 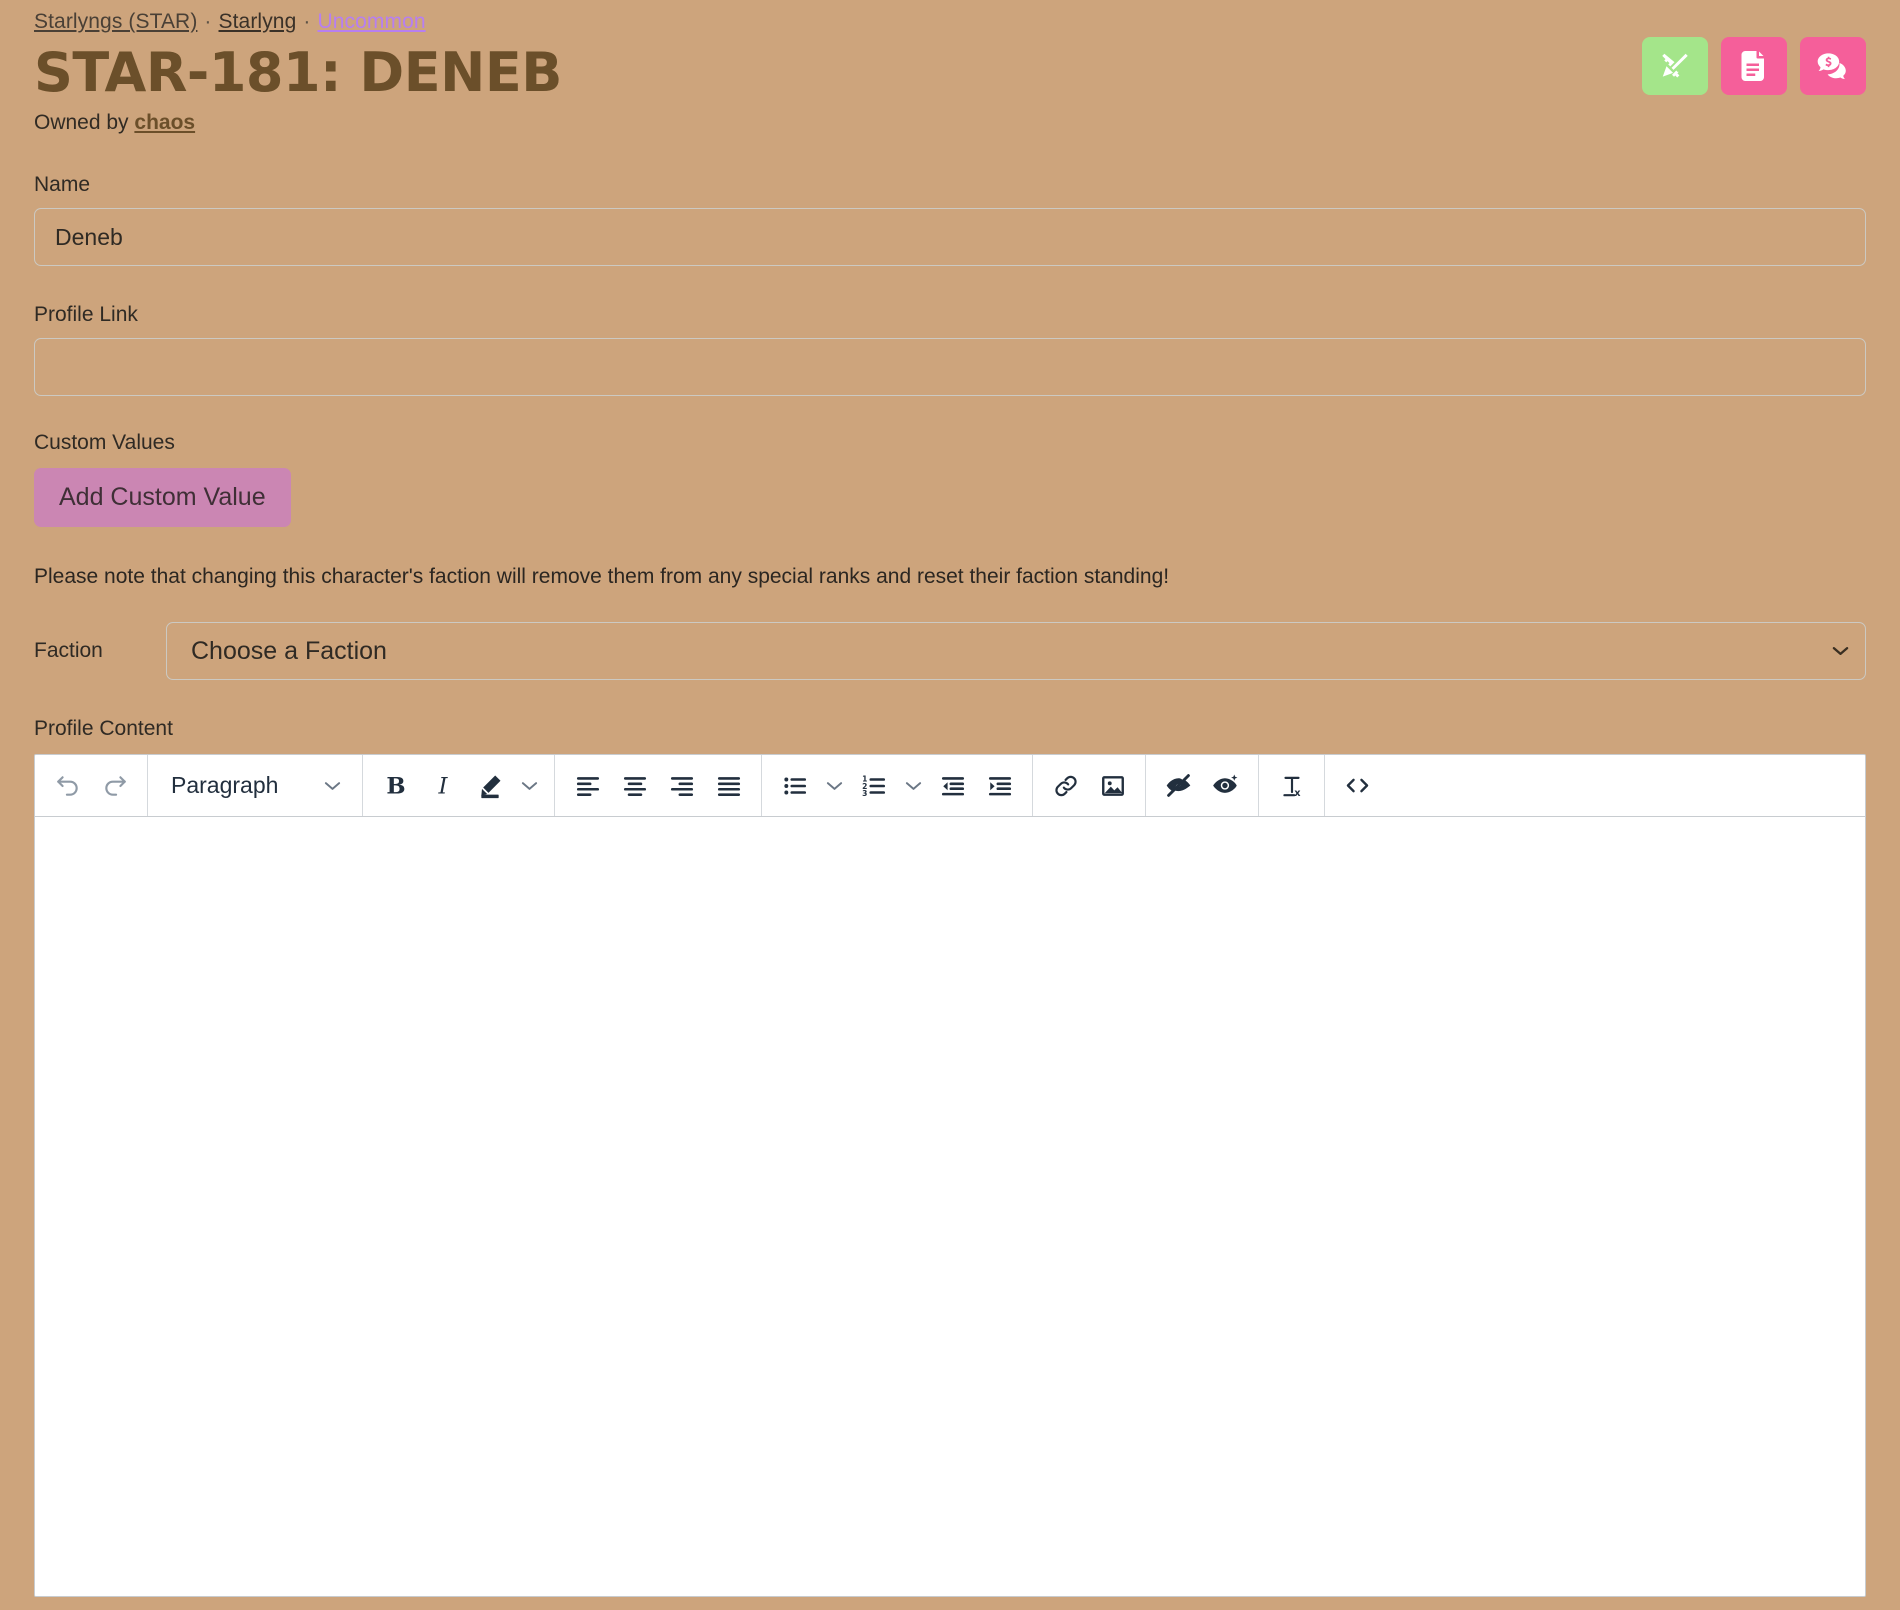 I want to click on faction-label: Faction, so click(x=68, y=650).